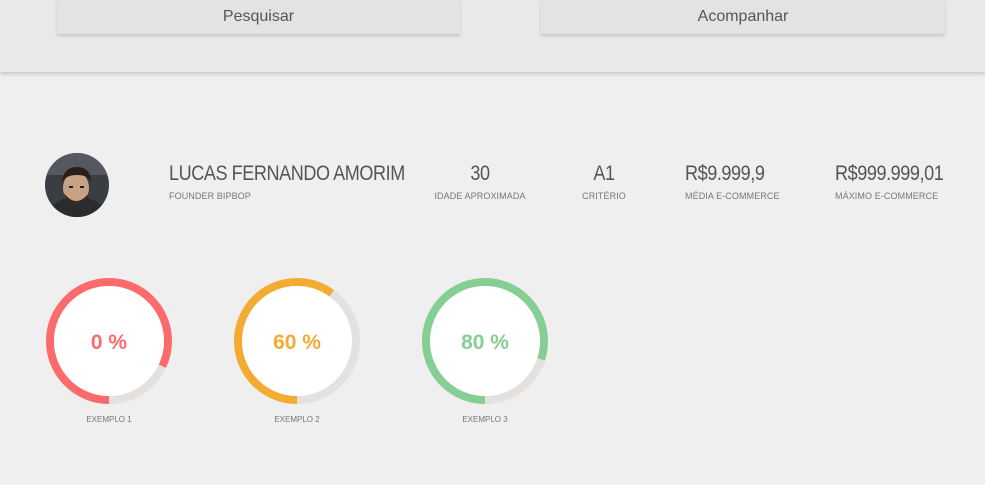  I want to click on gauge-percent-text: 60 %, so click(297, 342).